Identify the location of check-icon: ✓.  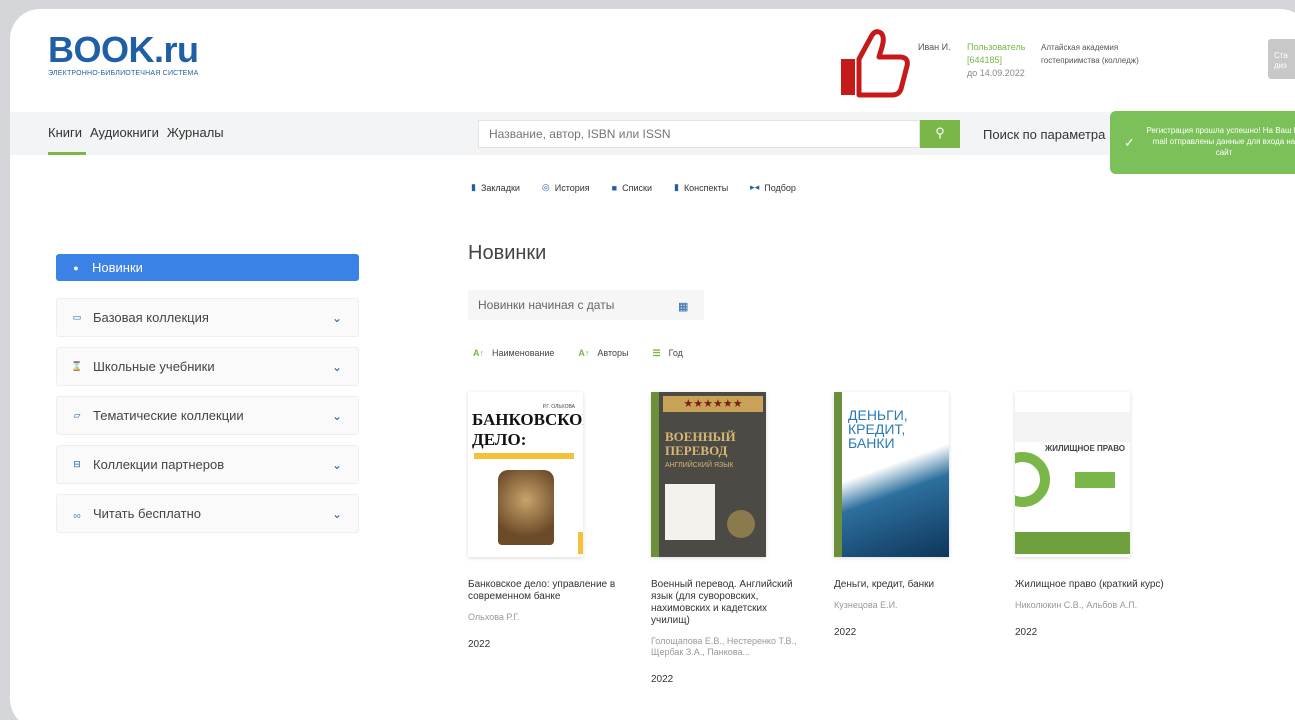
(1129, 142).